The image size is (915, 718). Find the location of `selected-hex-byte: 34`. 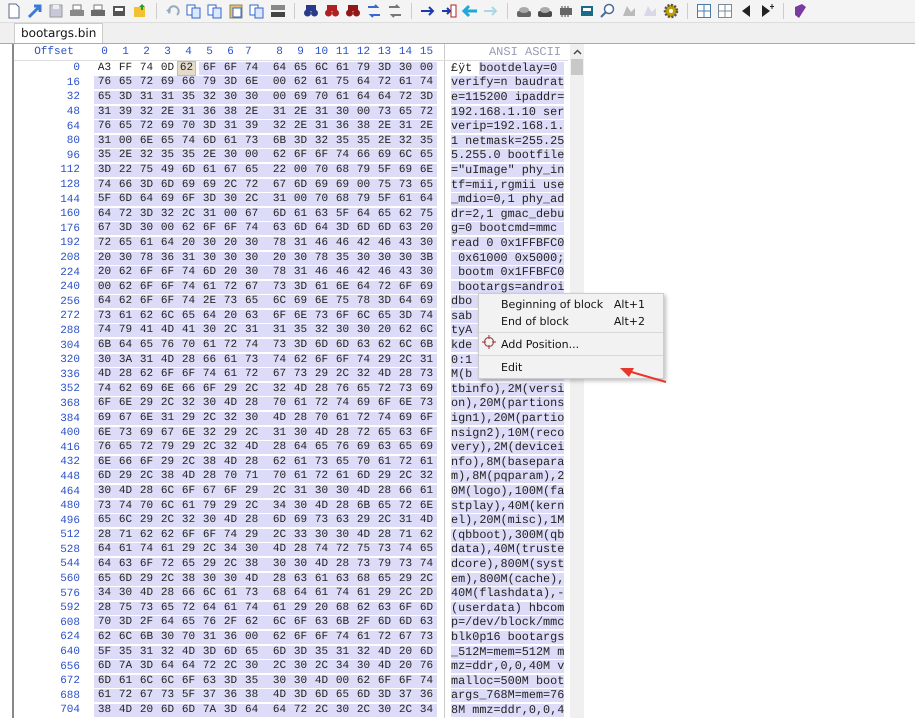

selected-hex-byte: 34 is located at coordinates (342, 667).